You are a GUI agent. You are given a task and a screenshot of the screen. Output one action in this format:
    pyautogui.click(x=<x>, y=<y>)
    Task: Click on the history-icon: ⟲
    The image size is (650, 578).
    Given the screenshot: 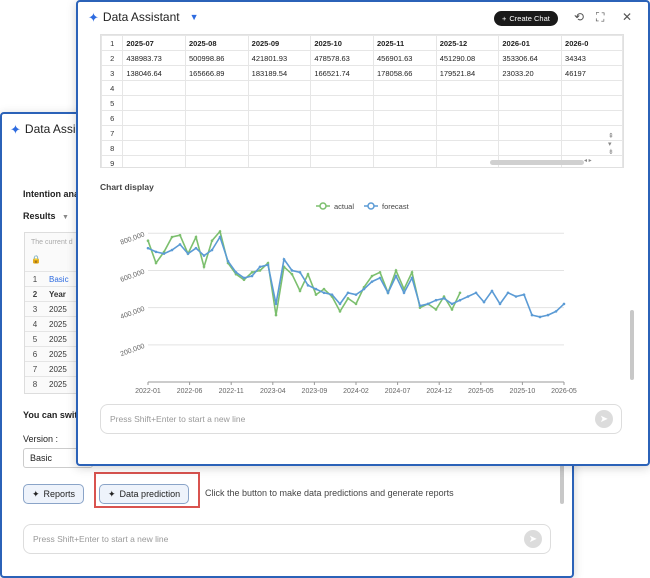 What is the action you would take?
    pyautogui.click(x=579, y=17)
    